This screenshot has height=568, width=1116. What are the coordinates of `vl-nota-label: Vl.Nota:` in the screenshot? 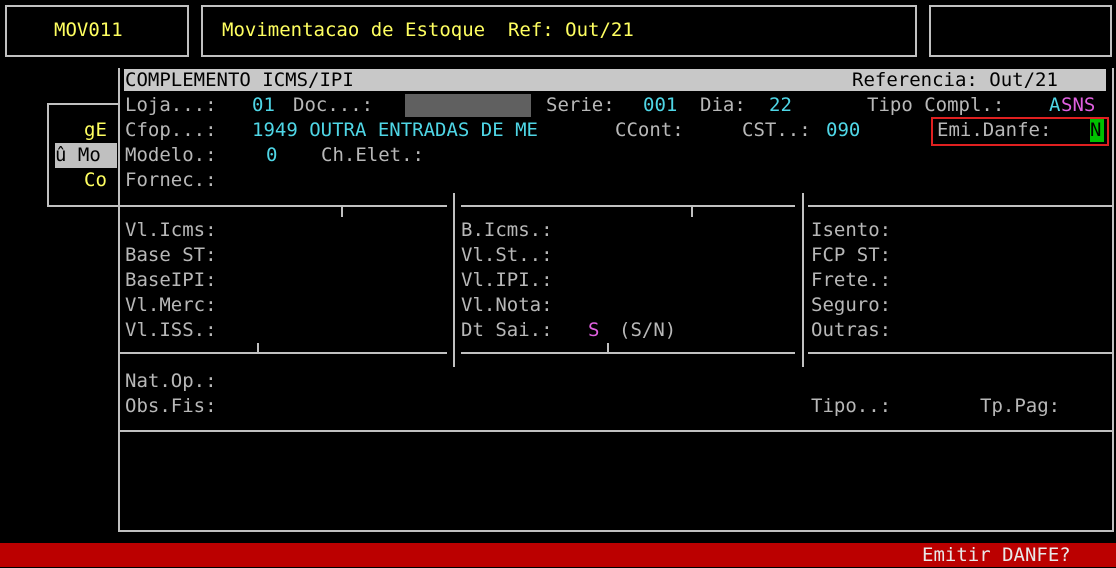 It's located at (507, 305).